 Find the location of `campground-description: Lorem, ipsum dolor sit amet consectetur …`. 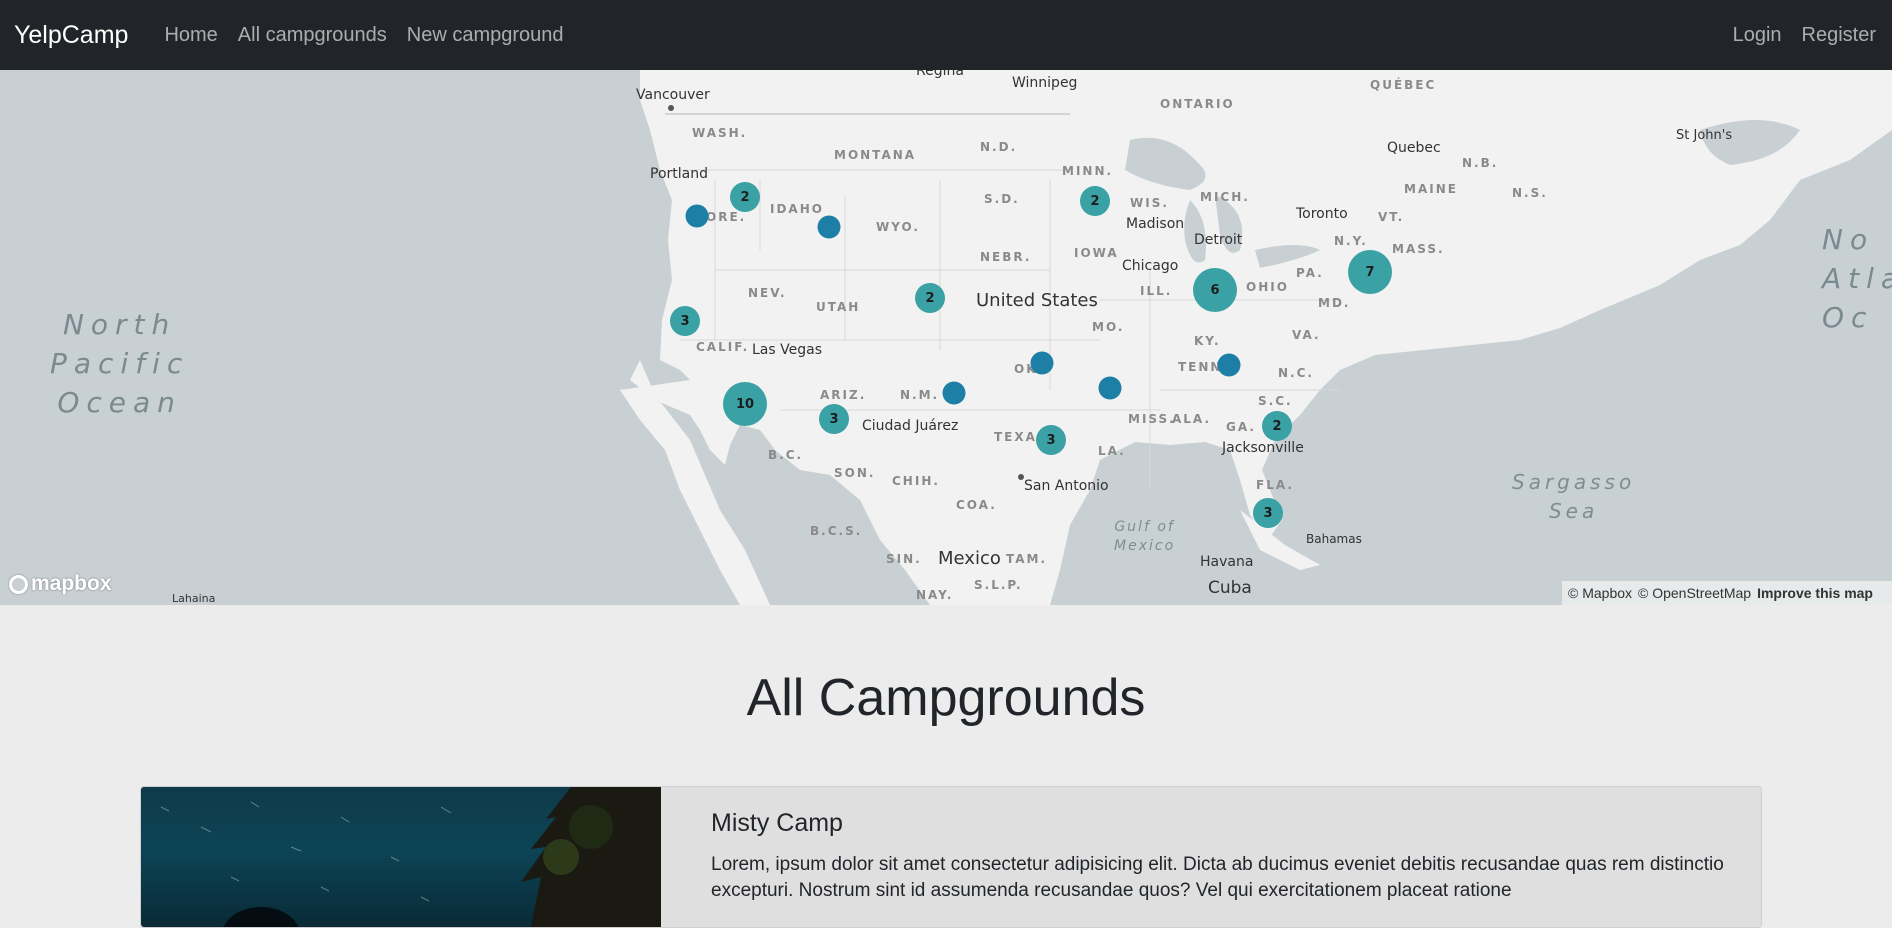

campground-description: Lorem, ipsum dolor sit amet consectetur … is located at coordinates (1217, 877).